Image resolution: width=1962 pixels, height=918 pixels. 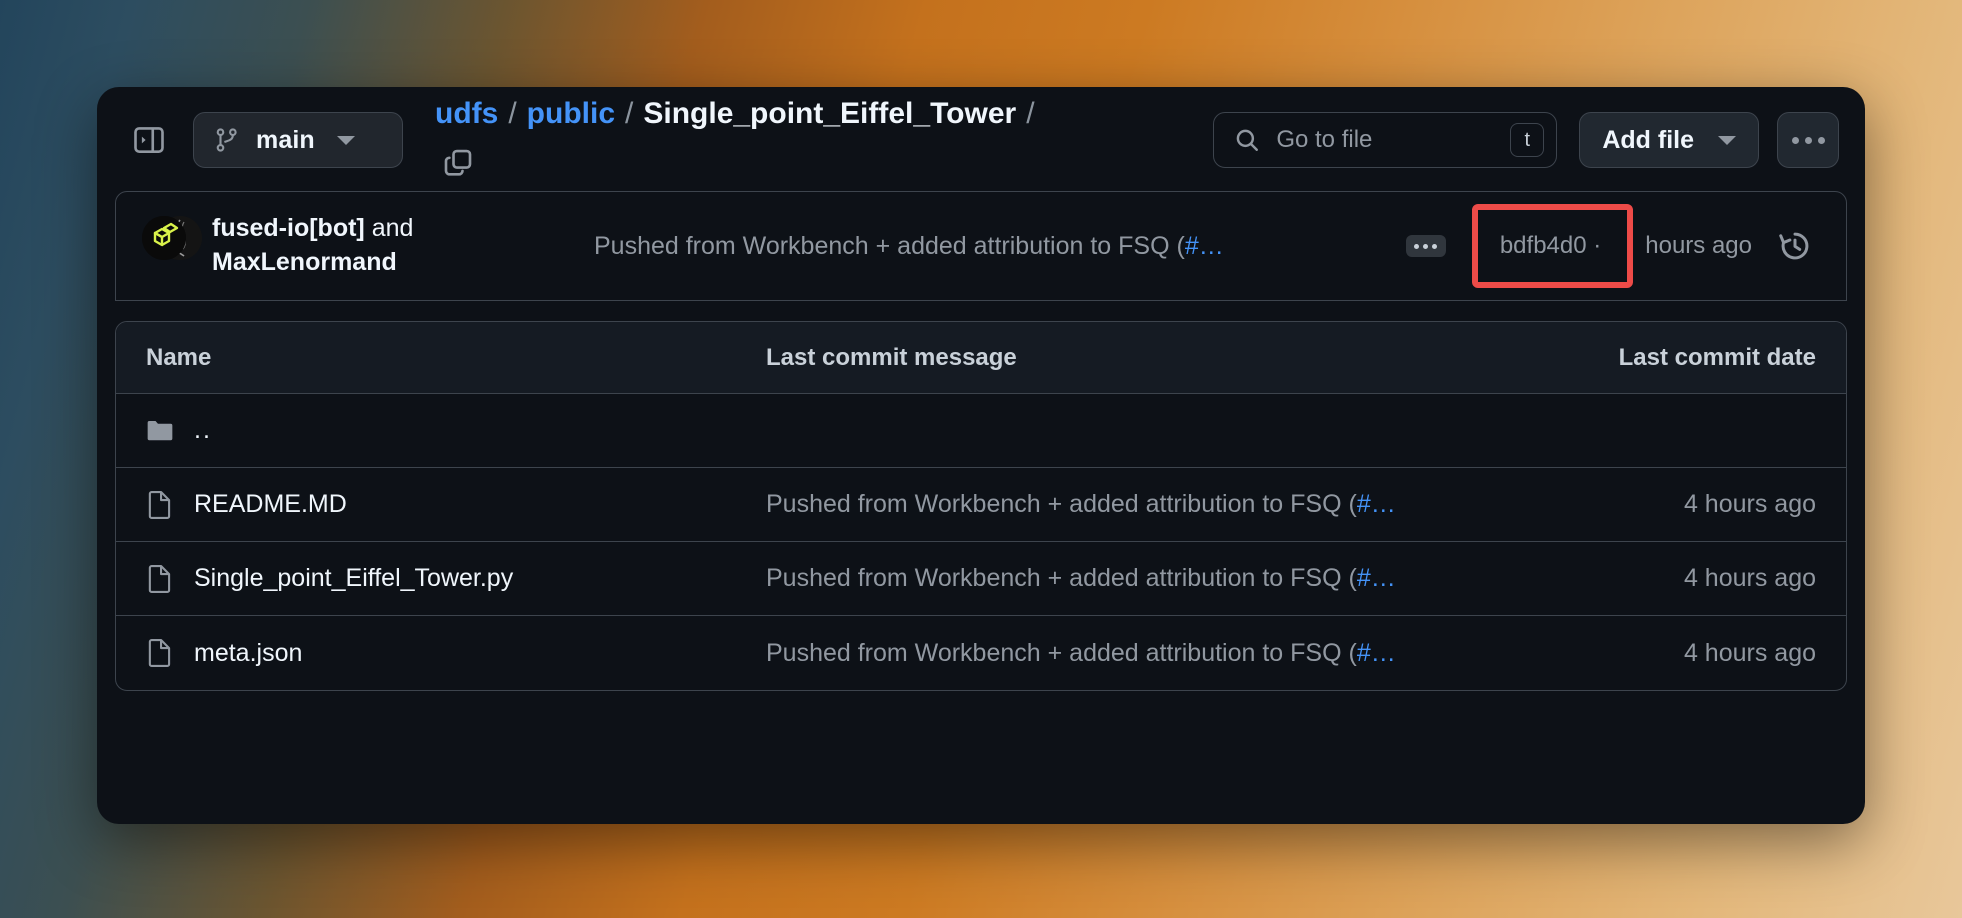 I want to click on avatar-stack, so click(x=172, y=238).